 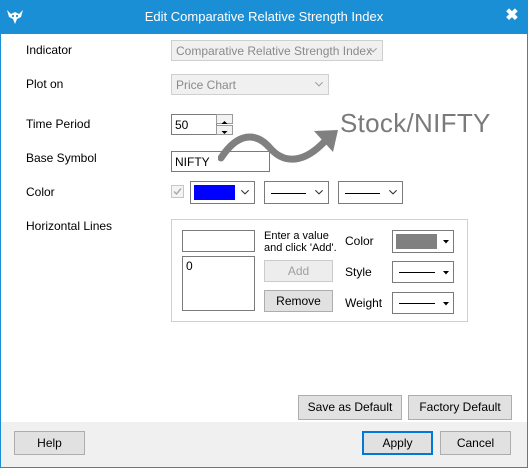 I want to click on save-as-default-button: Save as Default, so click(x=350, y=407).